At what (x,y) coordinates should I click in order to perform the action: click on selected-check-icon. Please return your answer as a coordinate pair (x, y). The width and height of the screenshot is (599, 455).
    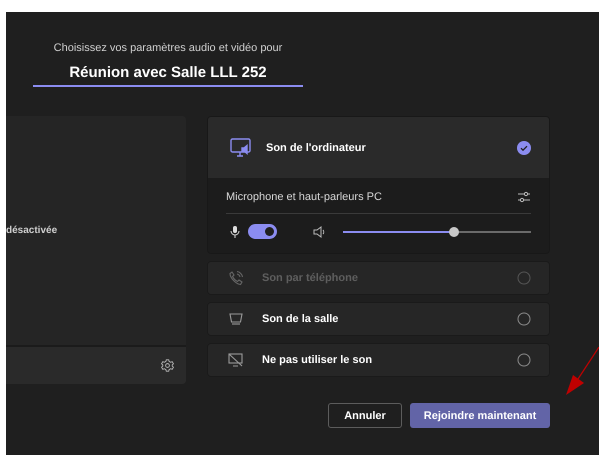
    Looking at the image, I should click on (524, 147).